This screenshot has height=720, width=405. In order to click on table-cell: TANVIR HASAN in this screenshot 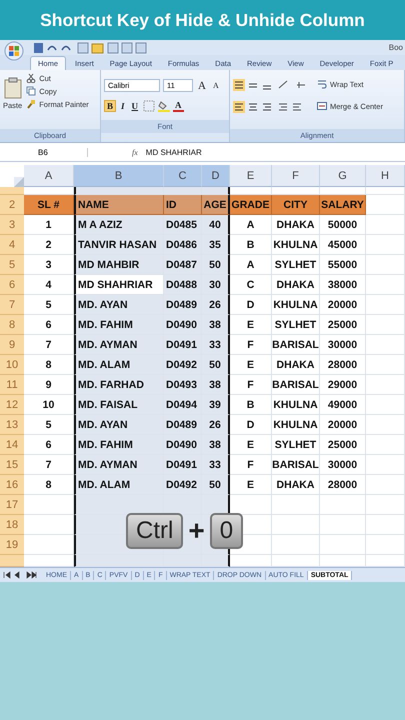, I will do `click(119, 245)`.